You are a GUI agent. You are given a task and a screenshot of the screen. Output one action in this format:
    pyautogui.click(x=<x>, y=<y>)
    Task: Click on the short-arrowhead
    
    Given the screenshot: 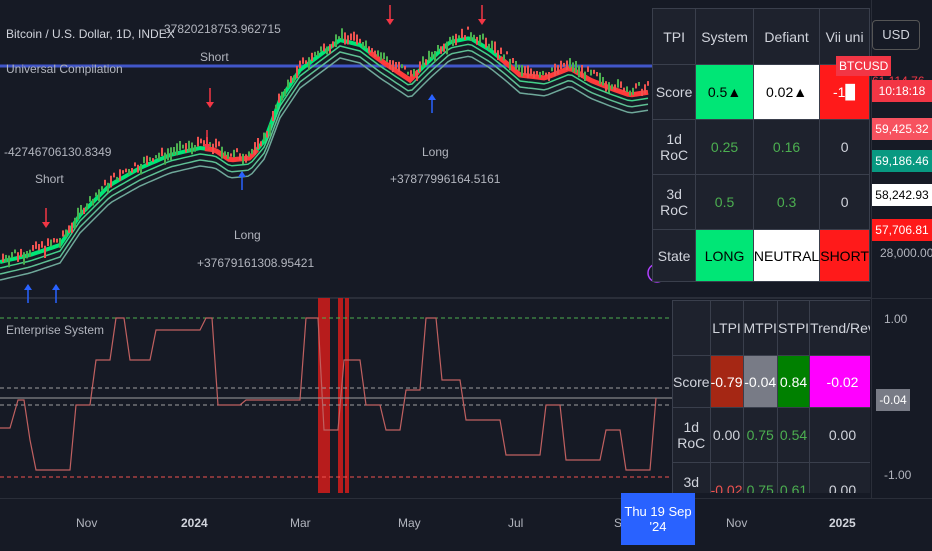 What is the action you would take?
    pyautogui.click(x=390, y=22)
    